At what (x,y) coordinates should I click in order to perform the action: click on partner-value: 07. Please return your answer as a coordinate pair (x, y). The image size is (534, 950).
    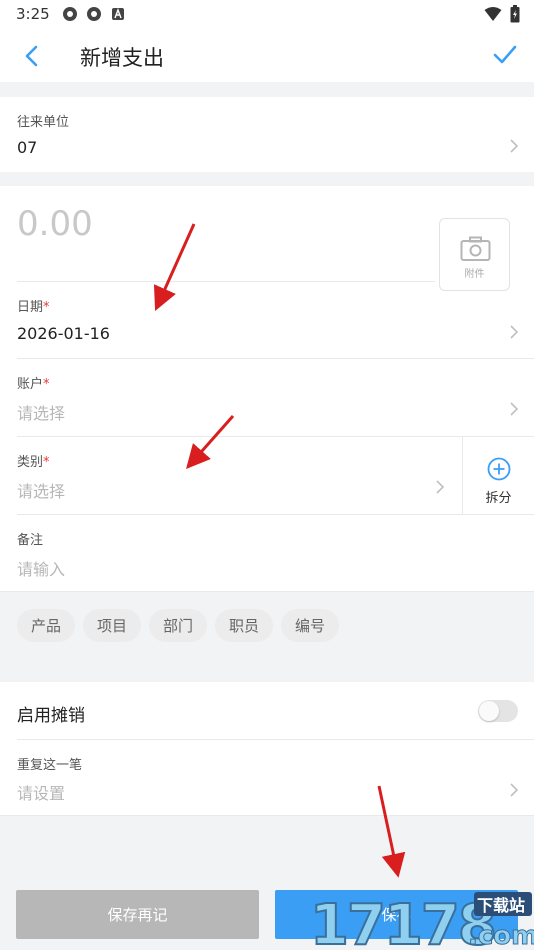
    Looking at the image, I should click on (27, 147).